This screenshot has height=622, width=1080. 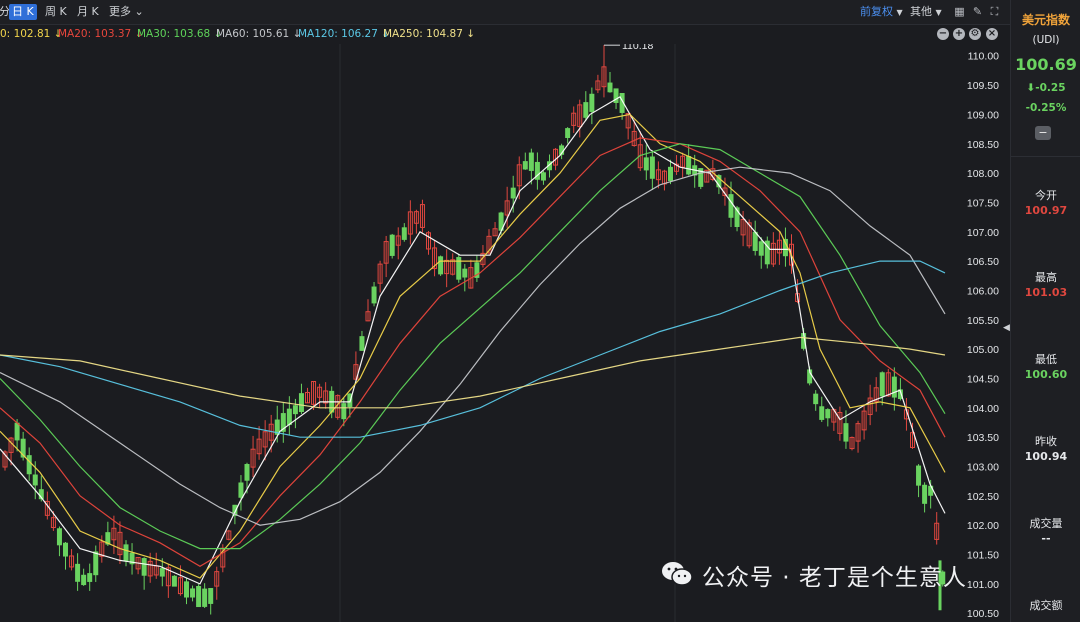 I want to click on ma20-legend: MA20: 103.37 ↓, so click(x=100, y=34).